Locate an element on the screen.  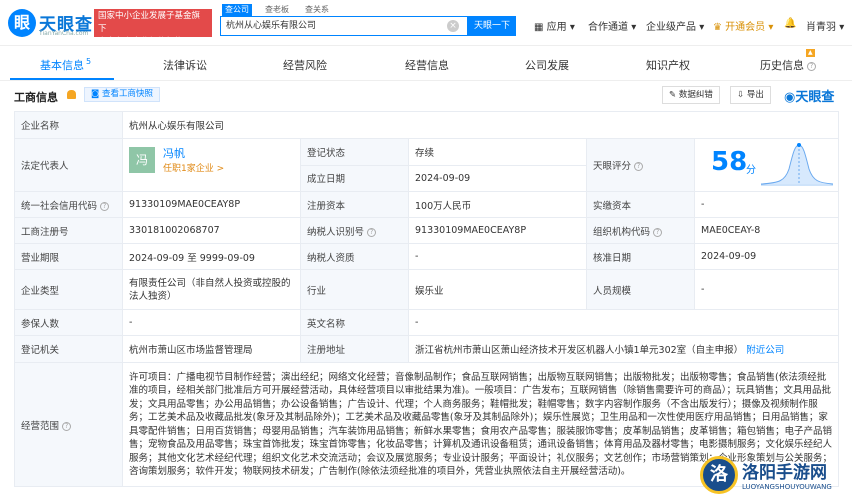
camera-icon: ◙ is located at coordinates (96, 94).